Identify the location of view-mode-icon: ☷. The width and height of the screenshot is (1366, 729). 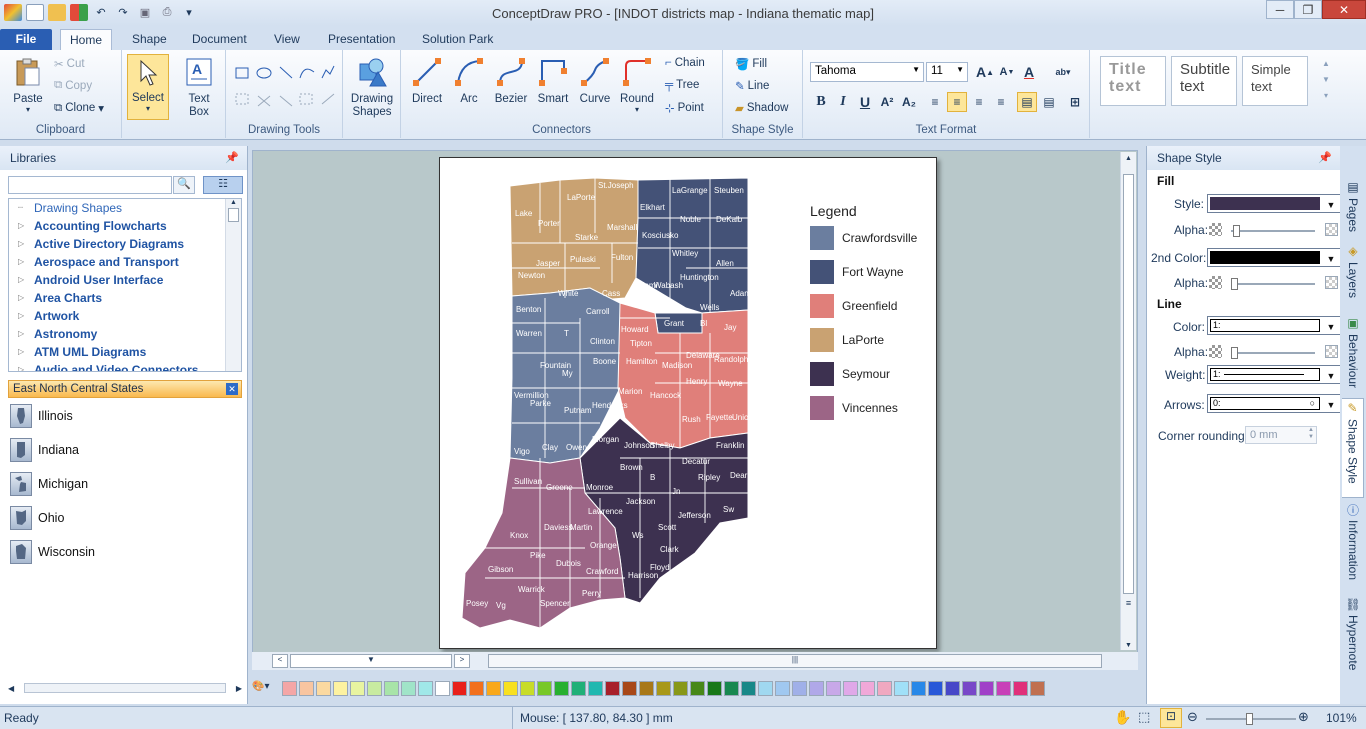
(223, 185).